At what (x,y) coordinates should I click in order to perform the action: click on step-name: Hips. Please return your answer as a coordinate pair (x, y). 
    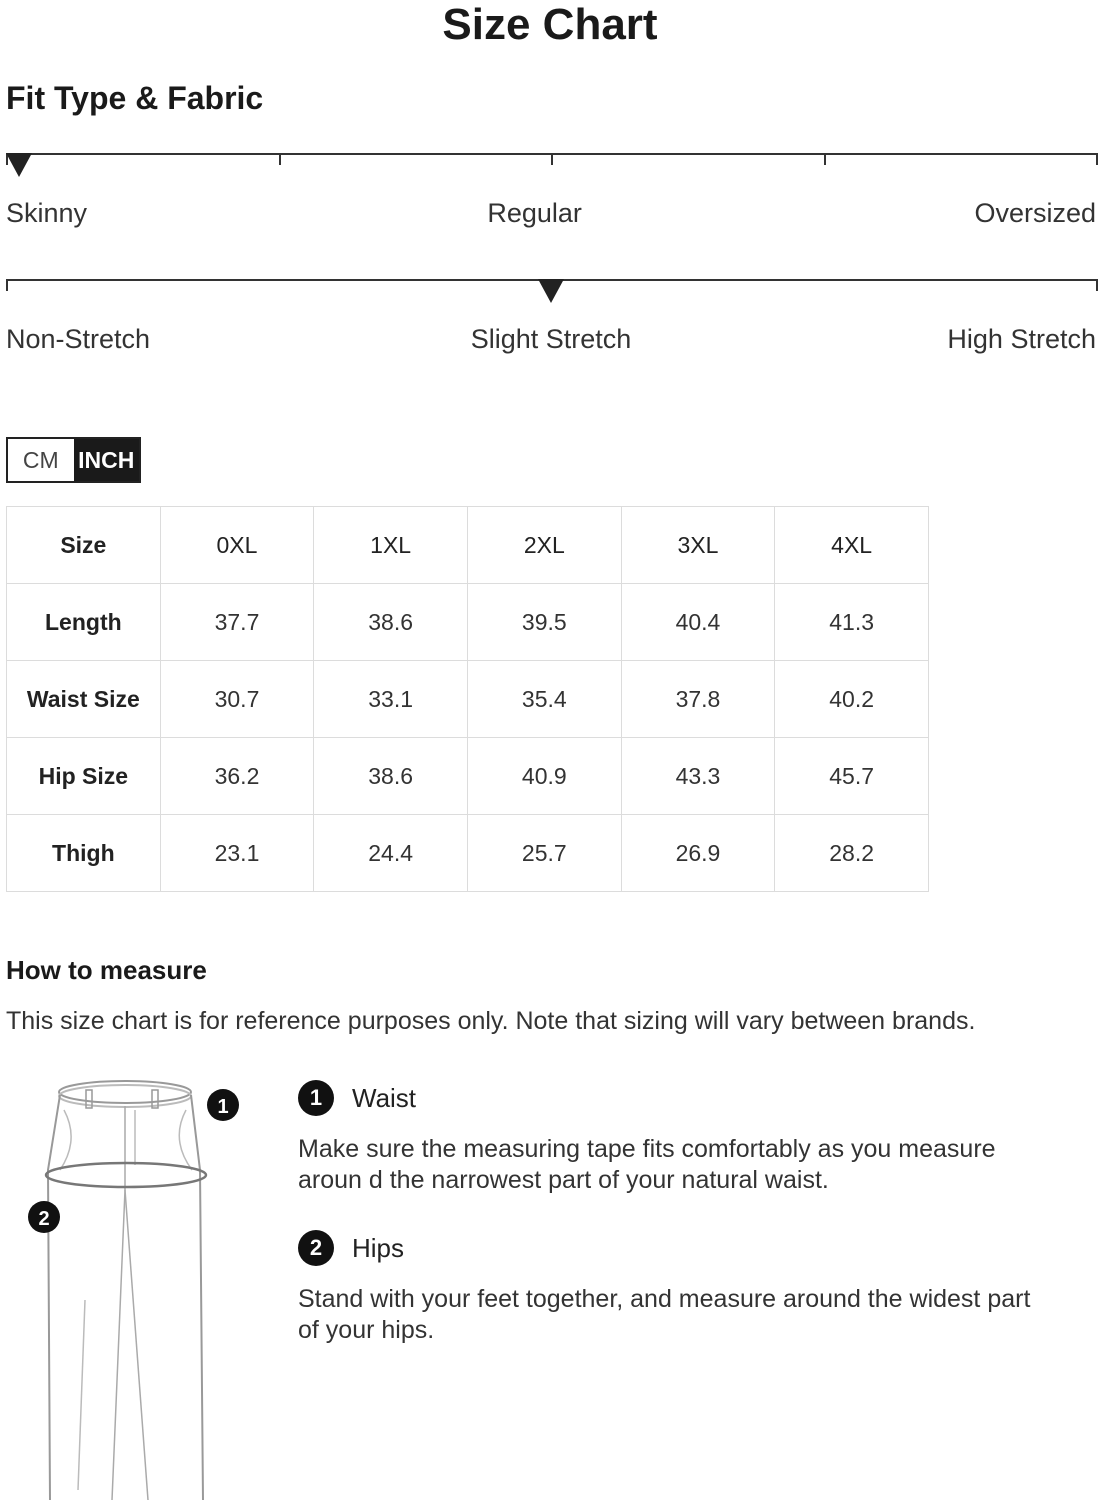
    Looking at the image, I should click on (378, 1247).